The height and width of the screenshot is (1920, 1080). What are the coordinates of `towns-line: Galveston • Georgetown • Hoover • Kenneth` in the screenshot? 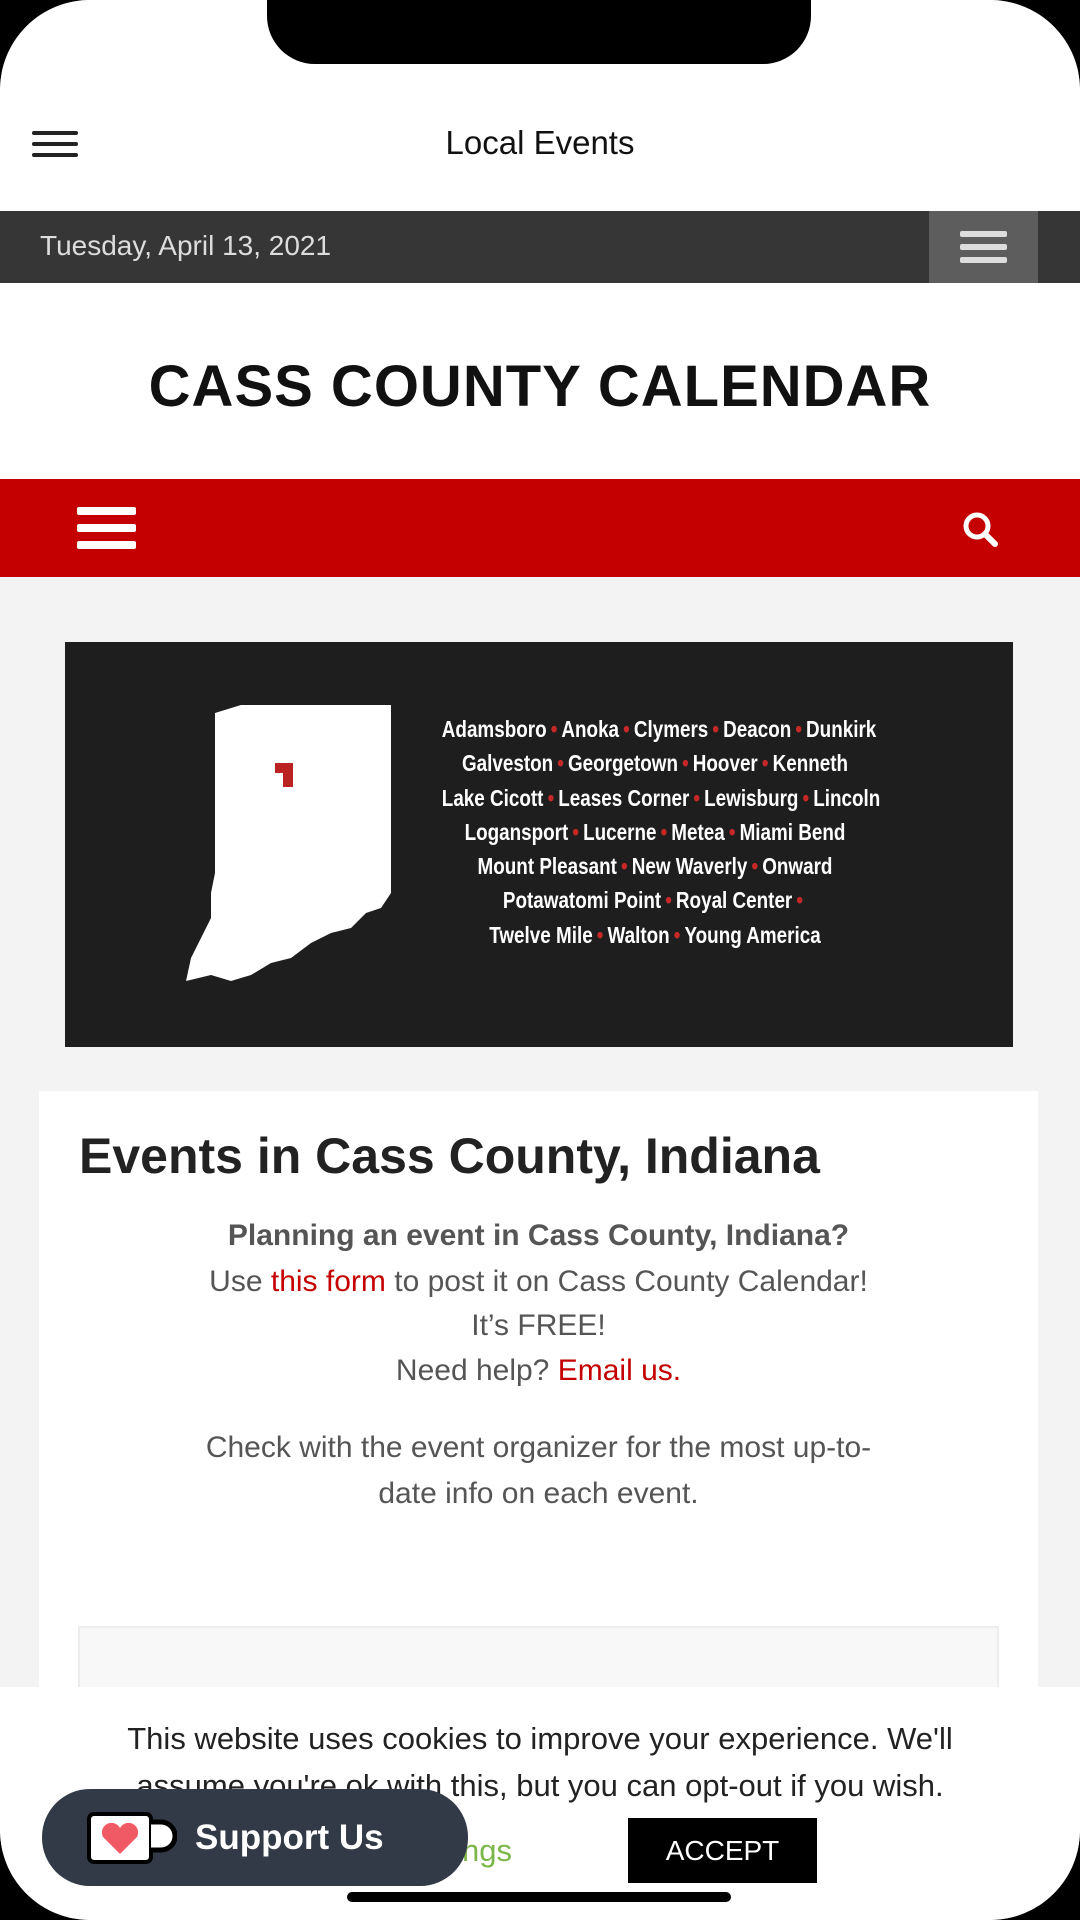 It's located at (655, 763).